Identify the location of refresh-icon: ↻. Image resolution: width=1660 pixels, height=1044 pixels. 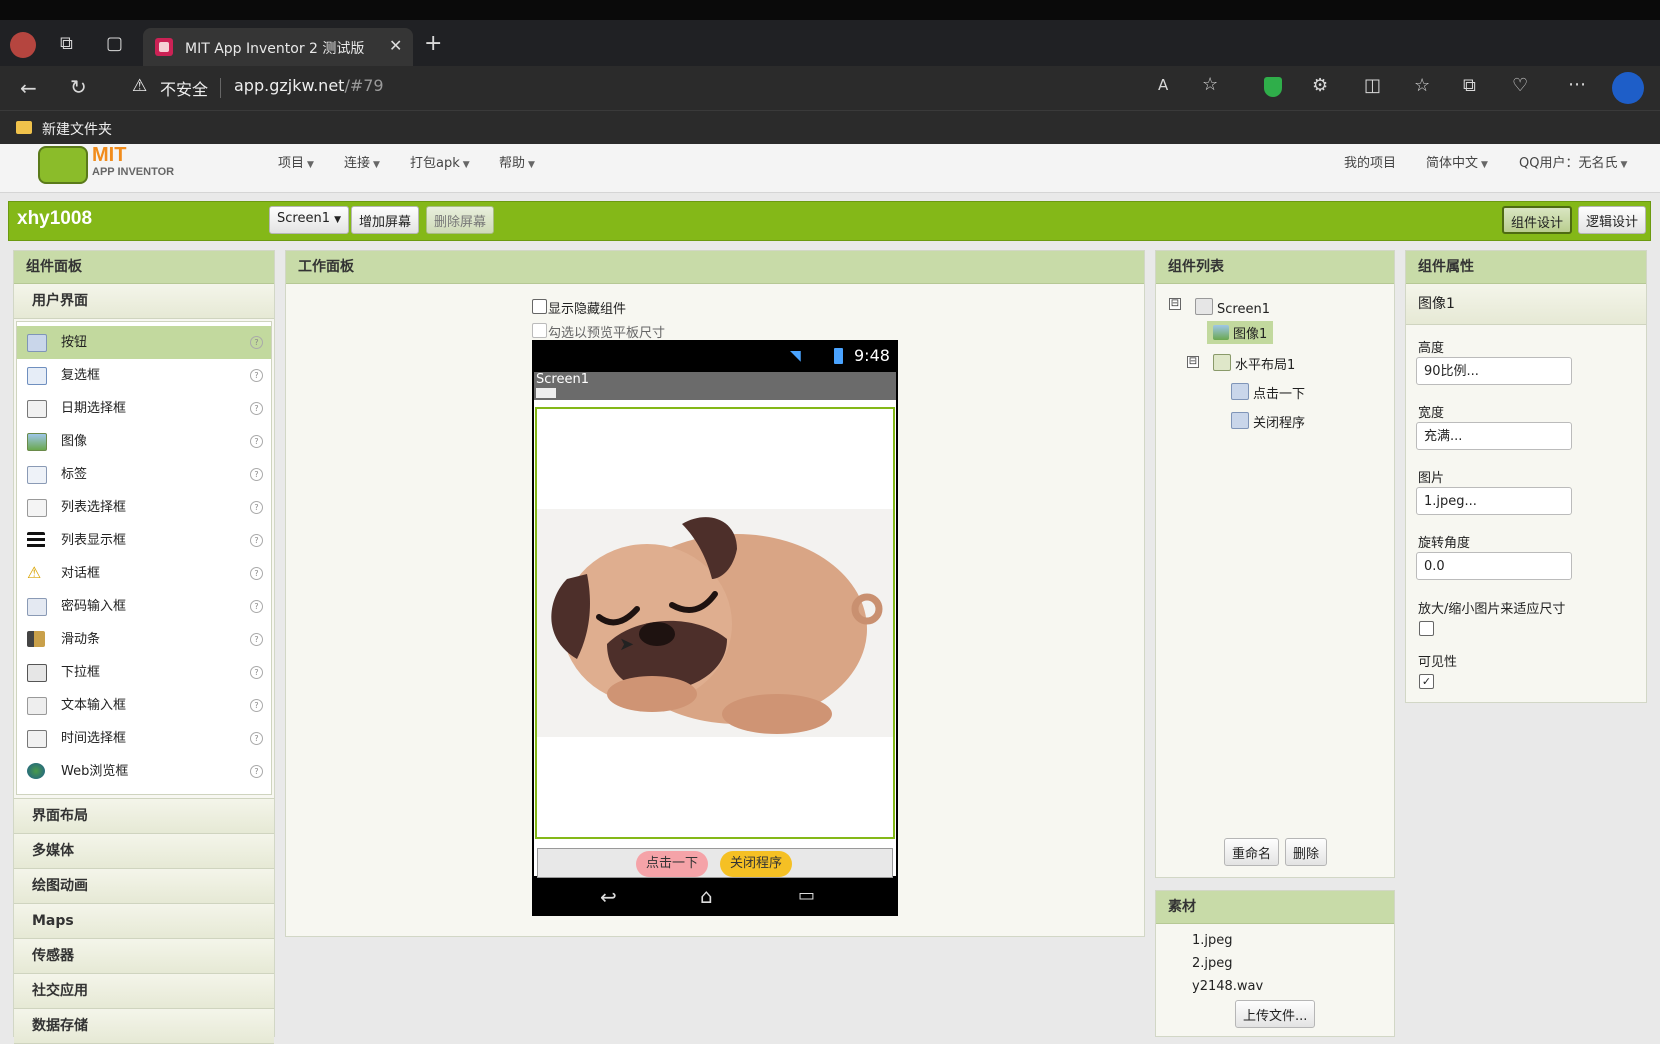
(78, 87).